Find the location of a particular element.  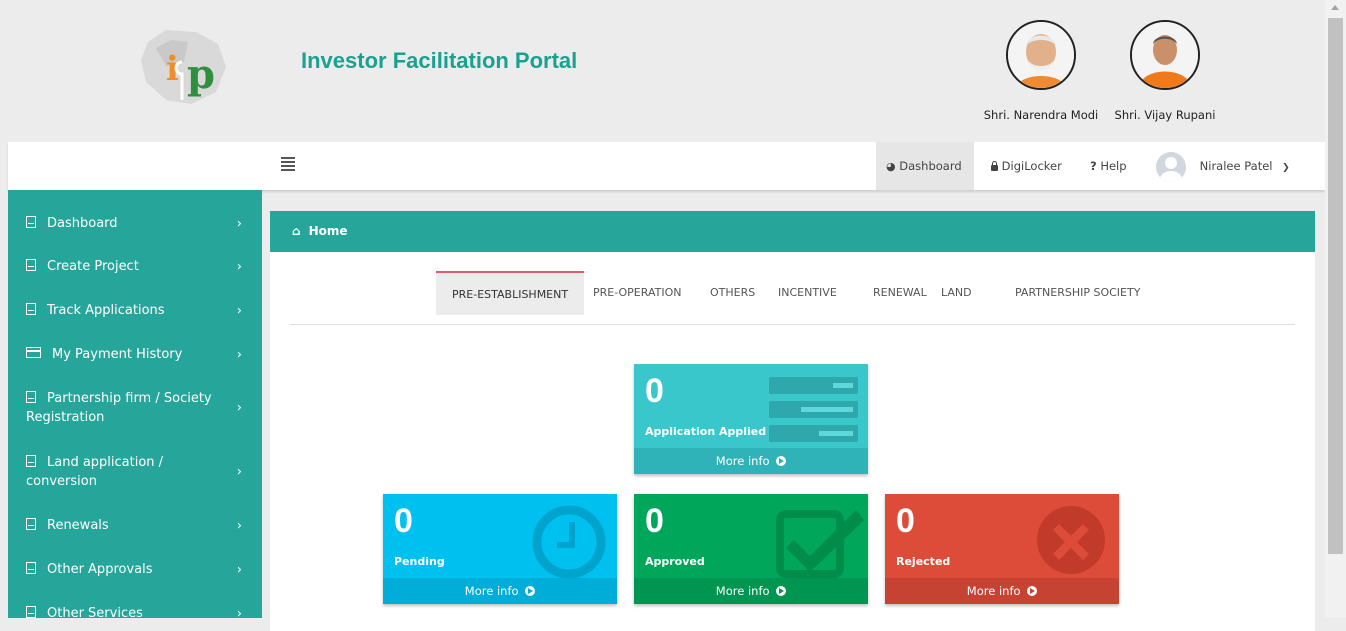

sidebar-item-track-applications: Track Applications › is located at coordinates (135, 310).